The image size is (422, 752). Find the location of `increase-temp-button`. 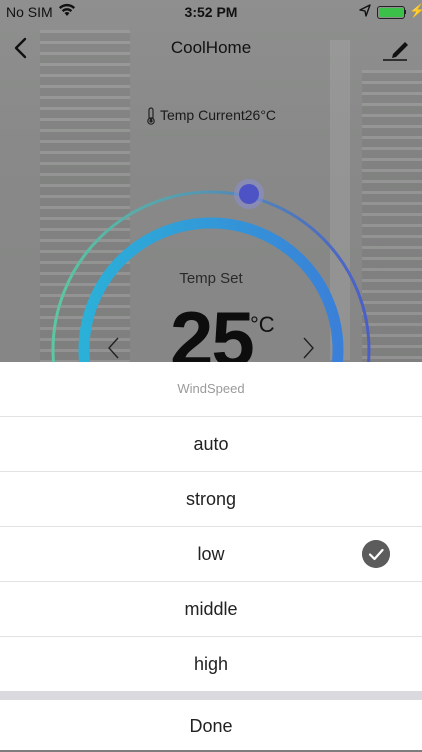

increase-temp-button is located at coordinates (308, 348).